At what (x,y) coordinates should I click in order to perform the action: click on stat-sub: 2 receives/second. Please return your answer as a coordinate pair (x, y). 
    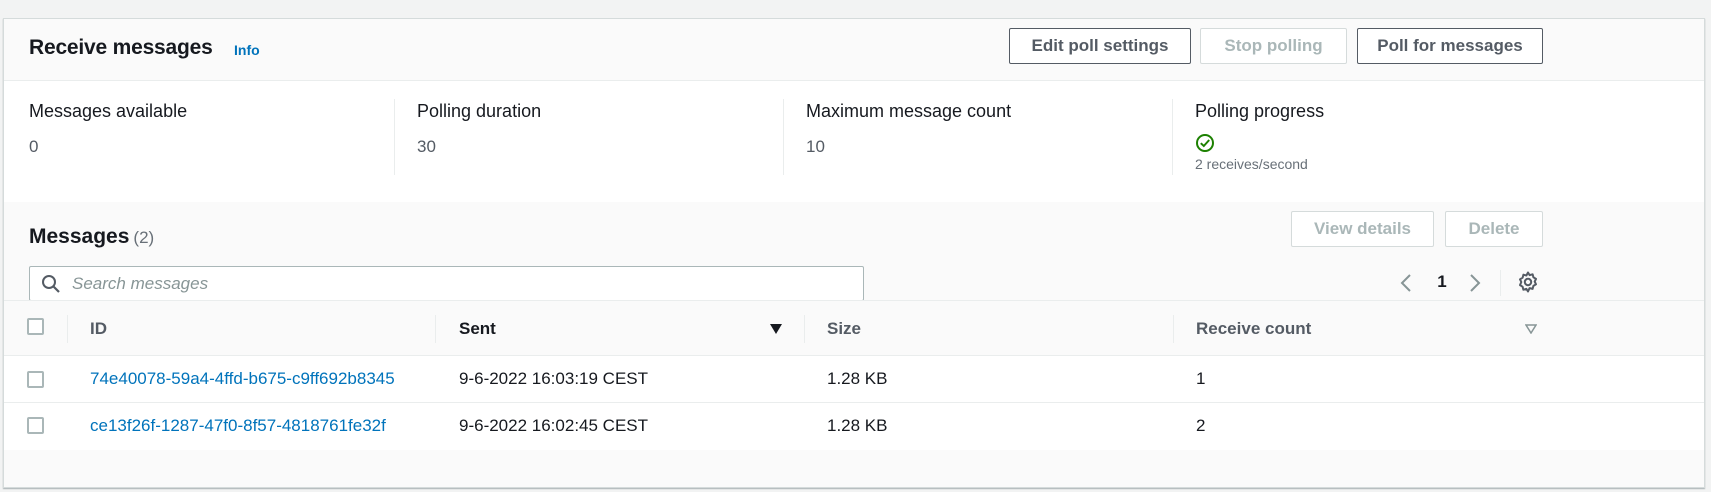
    Looking at the image, I should click on (1251, 164).